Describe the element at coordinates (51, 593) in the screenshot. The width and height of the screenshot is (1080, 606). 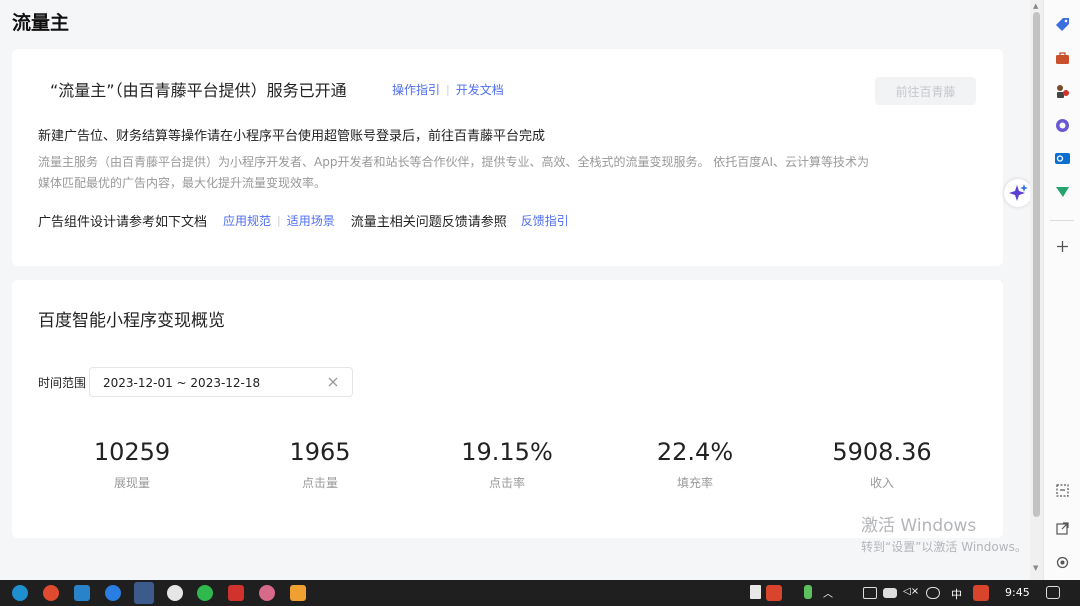
I see `chrome-icon` at that location.